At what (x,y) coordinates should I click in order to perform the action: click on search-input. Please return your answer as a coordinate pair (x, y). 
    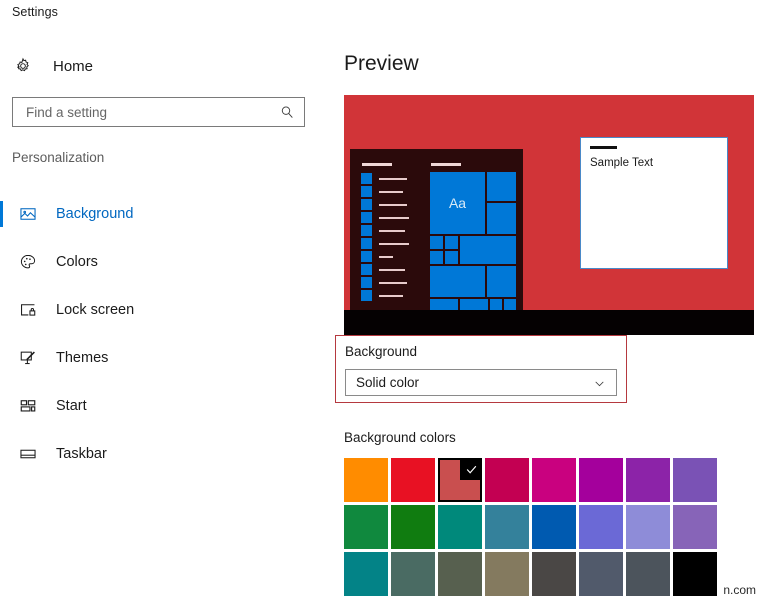
    Looking at the image, I should click on (148, 112).